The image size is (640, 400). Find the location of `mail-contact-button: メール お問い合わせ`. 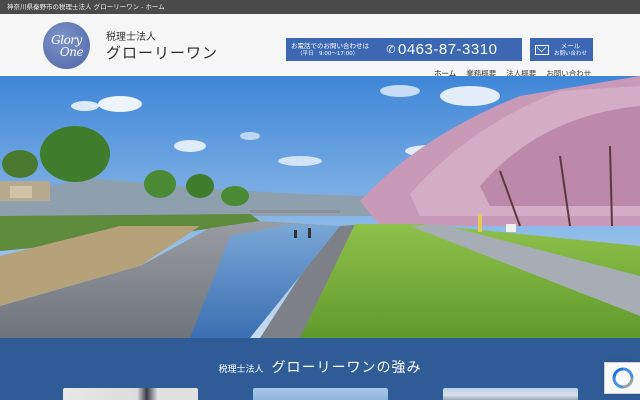

mail-contact-button: メール お問い合わせ is located at coordinates (561, 49).